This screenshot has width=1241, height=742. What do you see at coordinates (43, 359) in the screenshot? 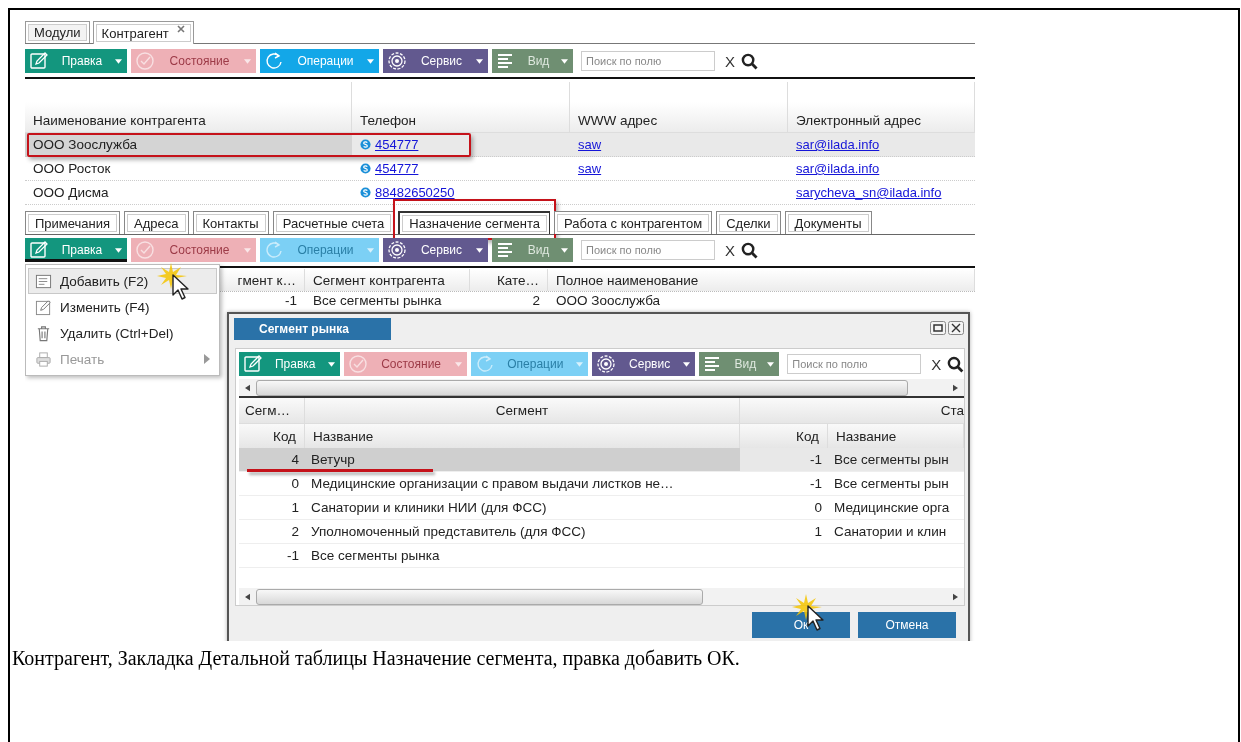
I see `printer-icon` at bounding box center [43, 359].